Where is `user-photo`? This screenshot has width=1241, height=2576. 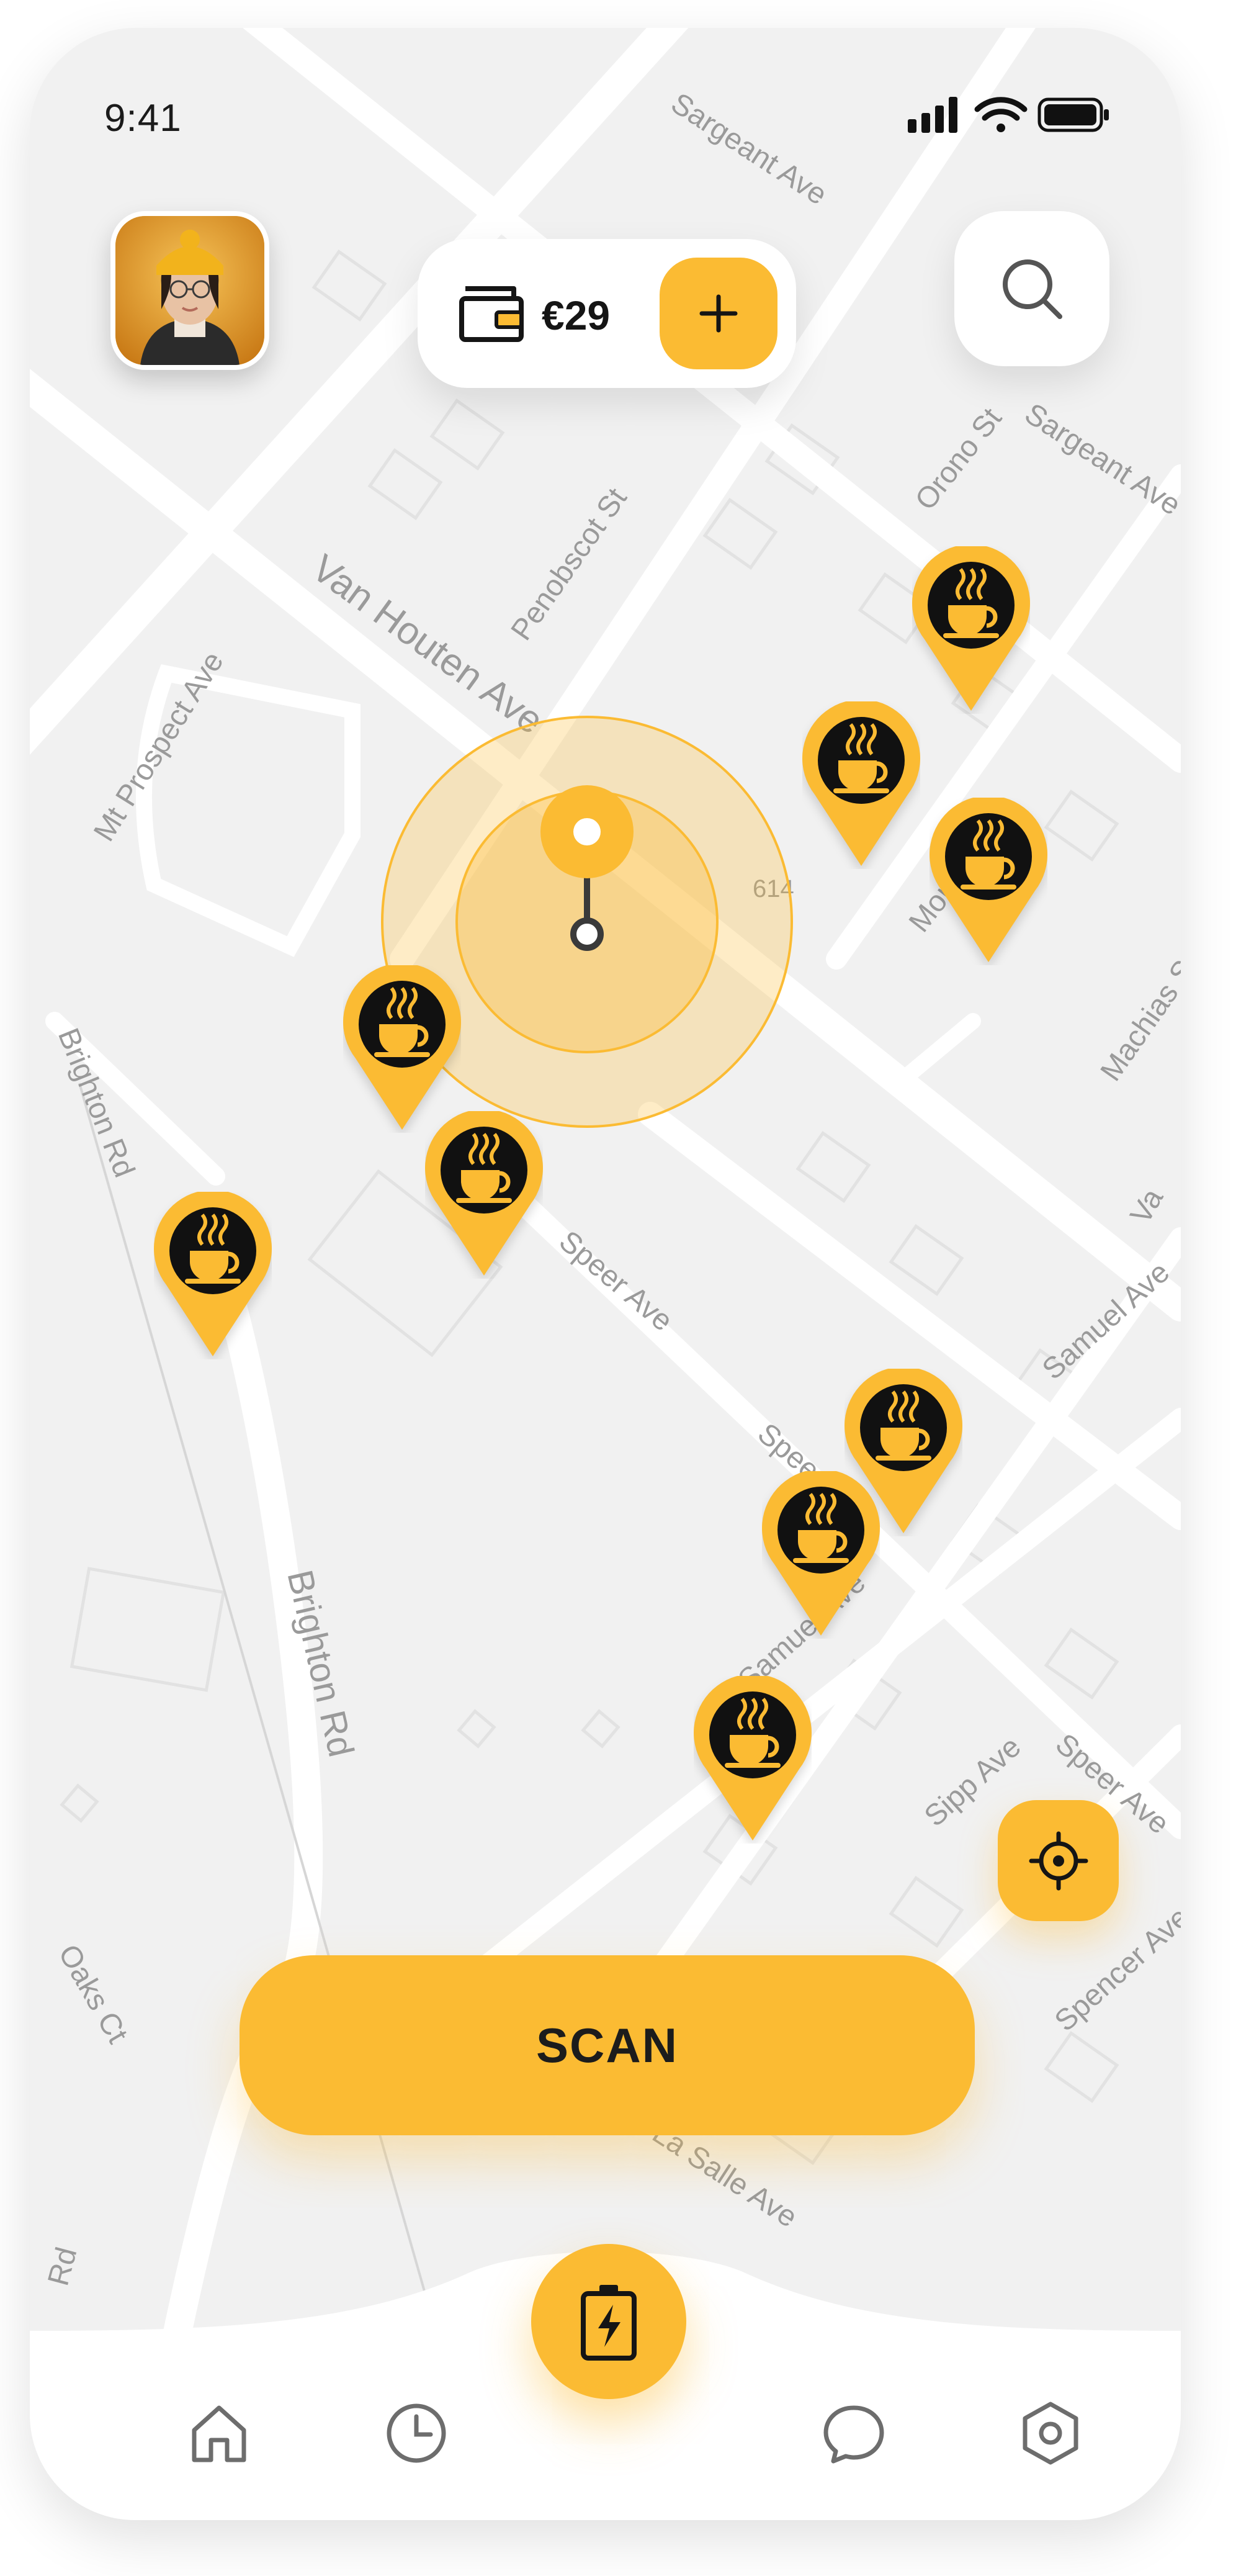 user-photo is located at coordinates (189, 290).